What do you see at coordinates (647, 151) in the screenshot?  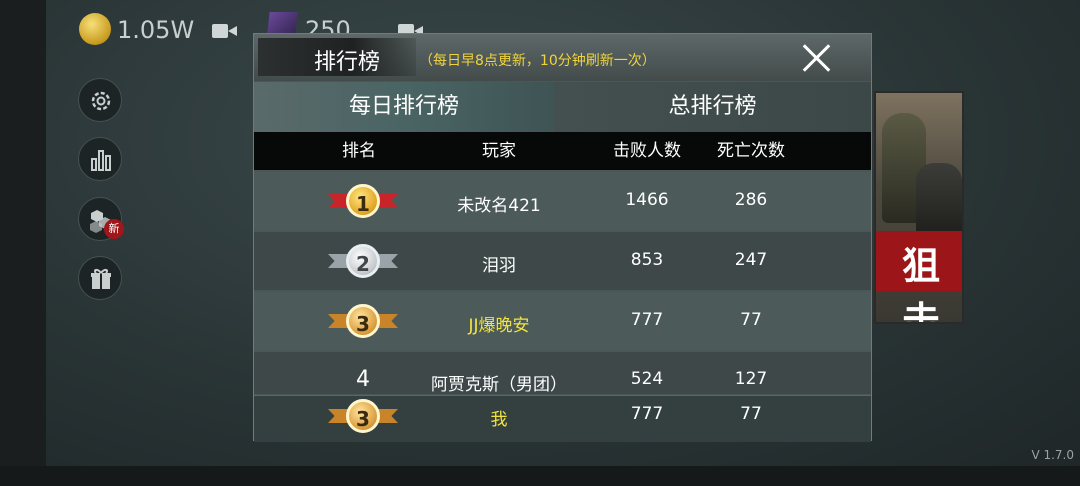 I see `column-header-kills: 击败人数` at bounding box center [647, 151].